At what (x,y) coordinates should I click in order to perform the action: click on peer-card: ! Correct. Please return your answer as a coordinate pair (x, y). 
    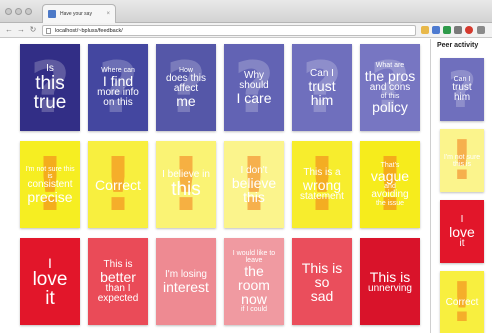
    Looking at the image, I should click on (462, 302).